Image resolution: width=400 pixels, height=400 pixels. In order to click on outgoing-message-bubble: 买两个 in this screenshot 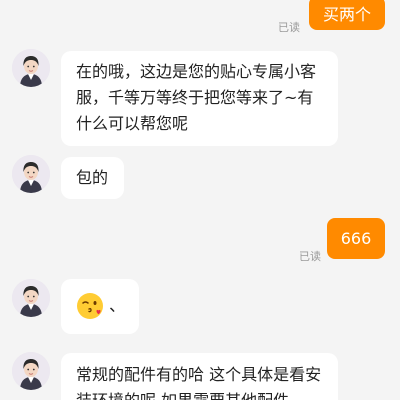, I will do `click(347, 15)`.